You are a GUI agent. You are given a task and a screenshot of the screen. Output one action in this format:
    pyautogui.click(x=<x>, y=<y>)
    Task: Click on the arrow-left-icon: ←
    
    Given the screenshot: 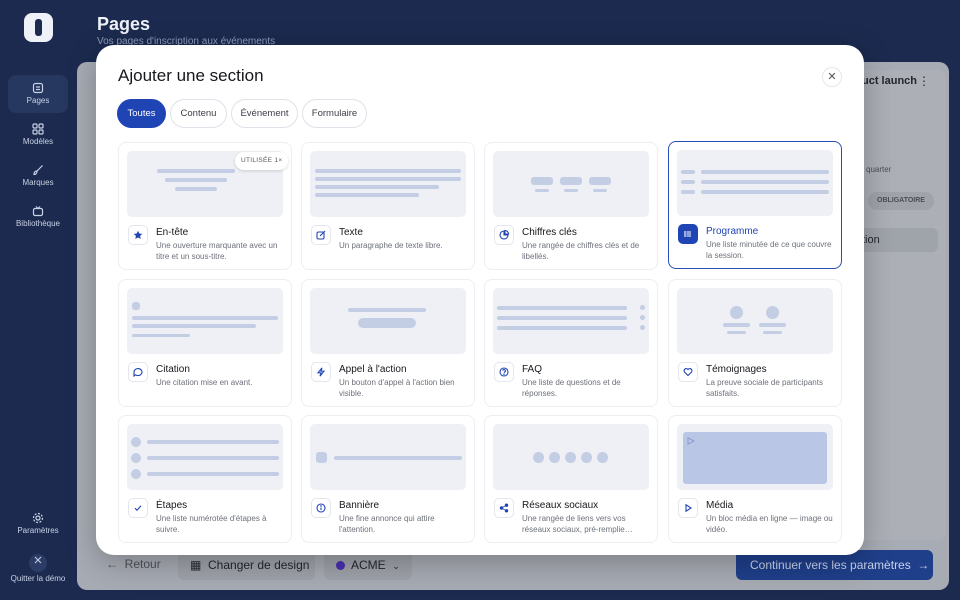 What is the action you would take?
    pyautogui.click(x=112, y=564)
    